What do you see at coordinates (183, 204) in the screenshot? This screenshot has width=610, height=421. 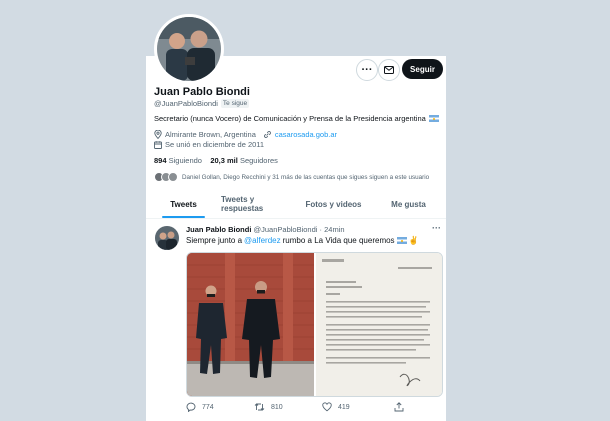 I see `tab-tweets: Tweets` at bounding box center [183, 204].